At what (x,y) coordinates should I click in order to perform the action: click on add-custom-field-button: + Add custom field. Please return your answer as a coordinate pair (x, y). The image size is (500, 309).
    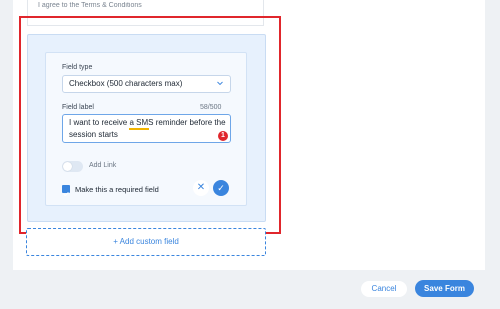
    Looking at the image, I should click on (146, 242).